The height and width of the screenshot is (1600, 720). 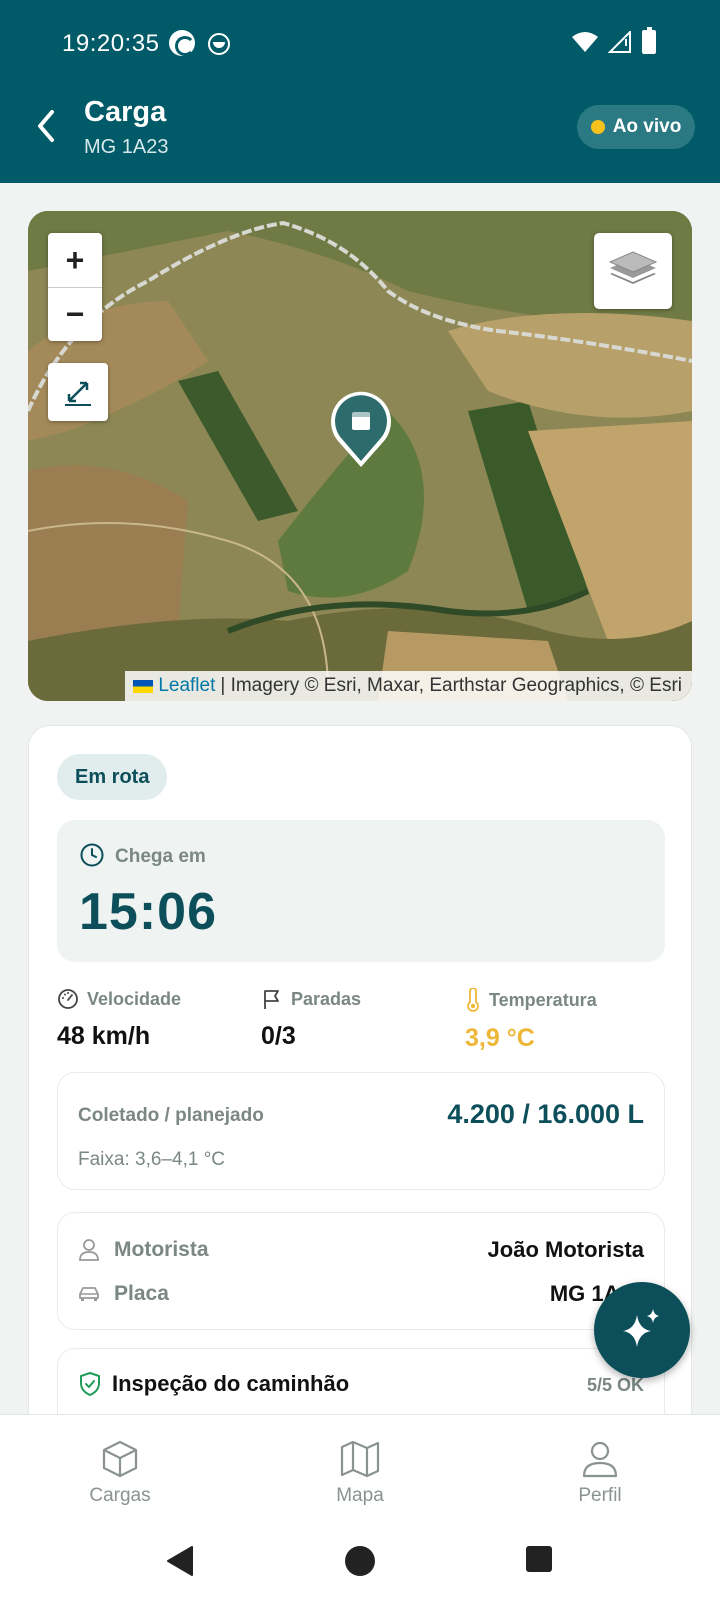 I want to click on stops-value: 0/3, so click(x=278, y=1036).